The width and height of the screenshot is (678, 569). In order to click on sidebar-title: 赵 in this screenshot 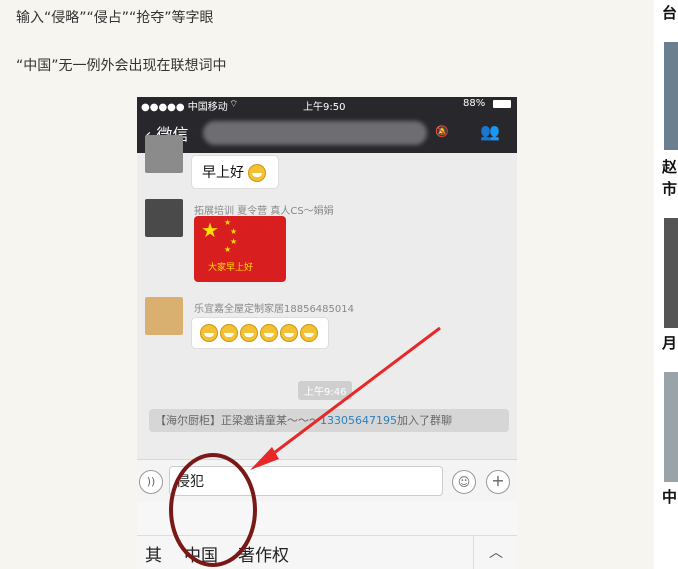, I will do `click(669, 166)`.